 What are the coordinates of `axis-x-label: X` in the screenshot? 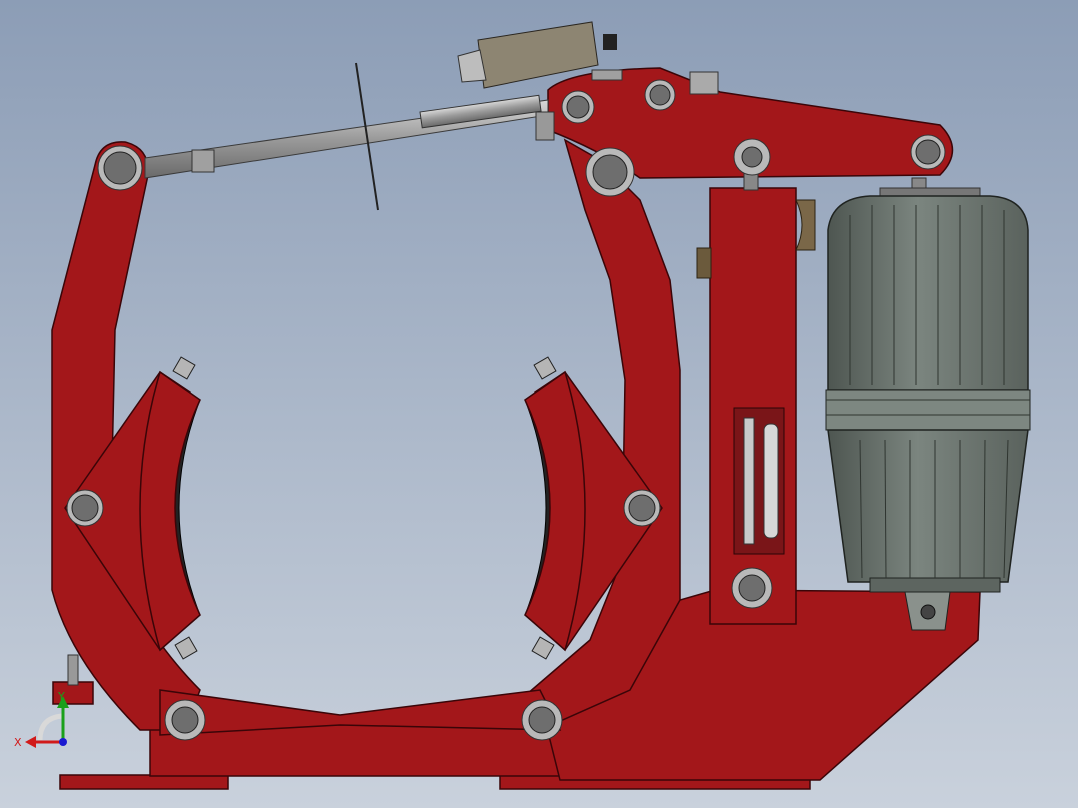 It's located at (18, 742).